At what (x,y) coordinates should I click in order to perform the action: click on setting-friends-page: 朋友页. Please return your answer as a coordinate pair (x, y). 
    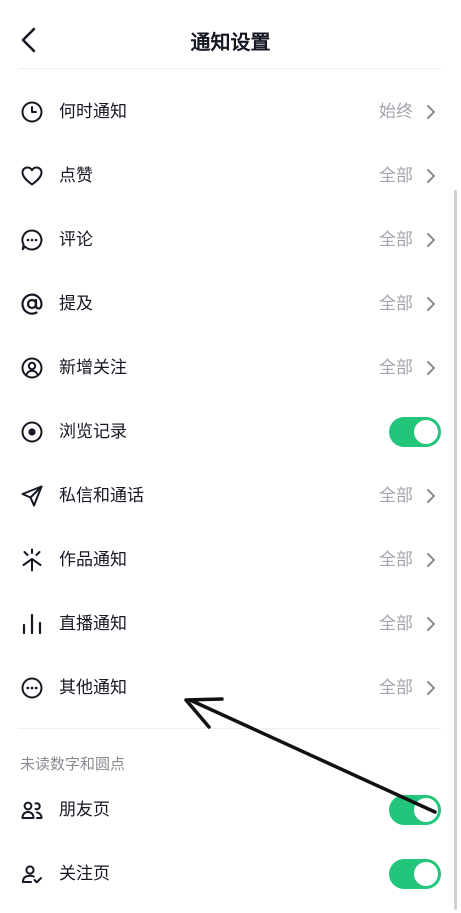
    Looking at the image, I should click on (230, 810).